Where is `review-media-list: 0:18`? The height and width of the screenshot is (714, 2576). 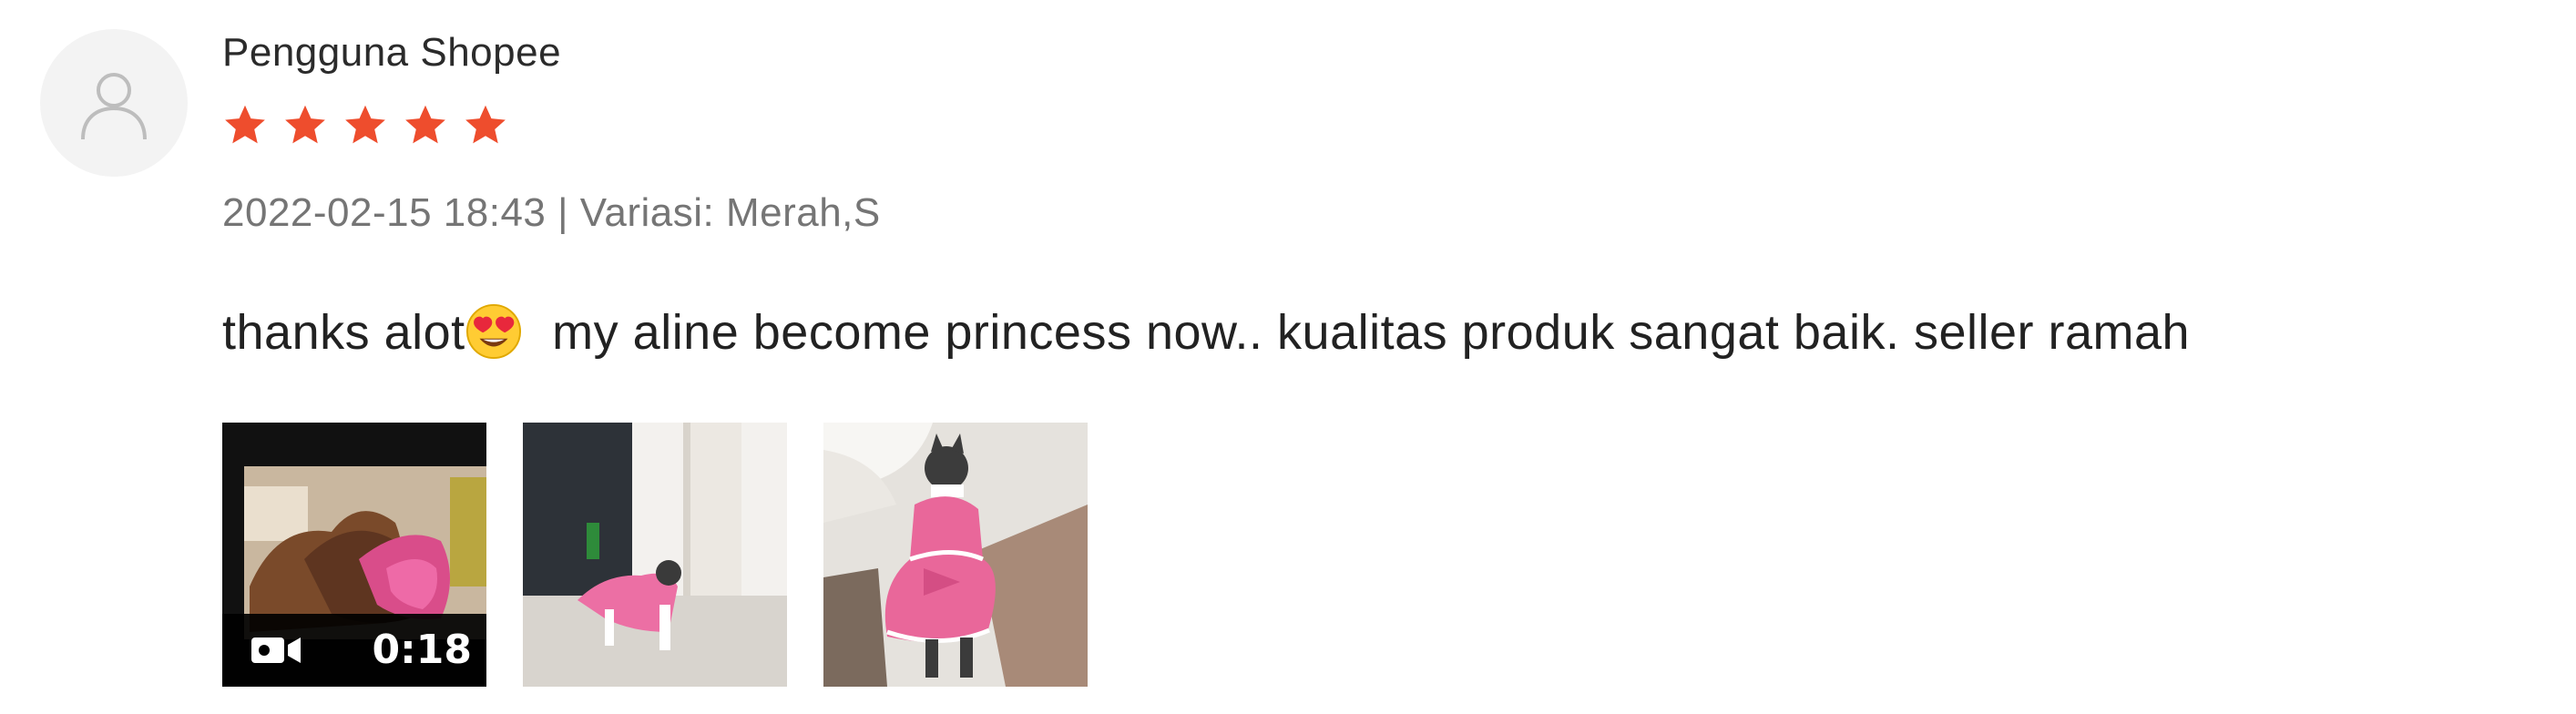 review-media-list: 0:18 is located at coordinates (655, 555).